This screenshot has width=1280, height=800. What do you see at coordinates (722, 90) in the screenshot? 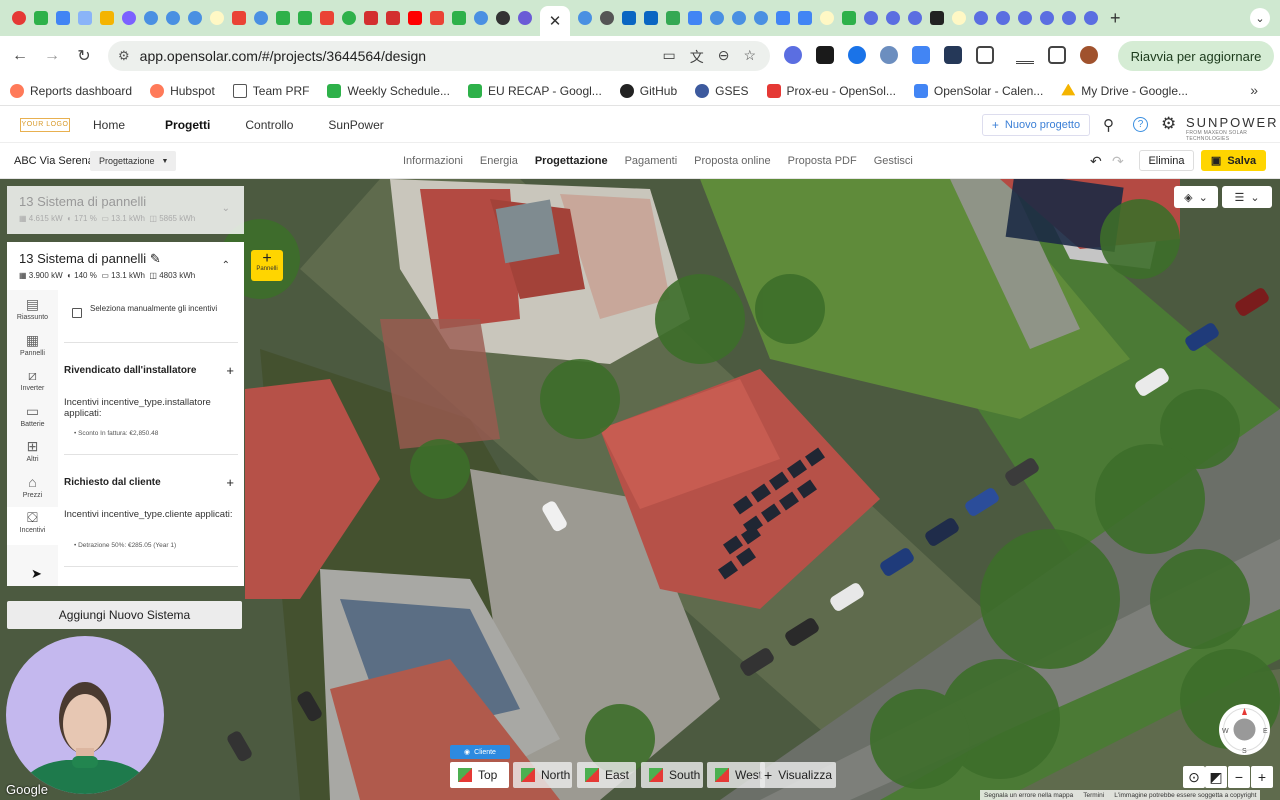
I see `bookmark-item: GSES` at bounding box center [722, 90].